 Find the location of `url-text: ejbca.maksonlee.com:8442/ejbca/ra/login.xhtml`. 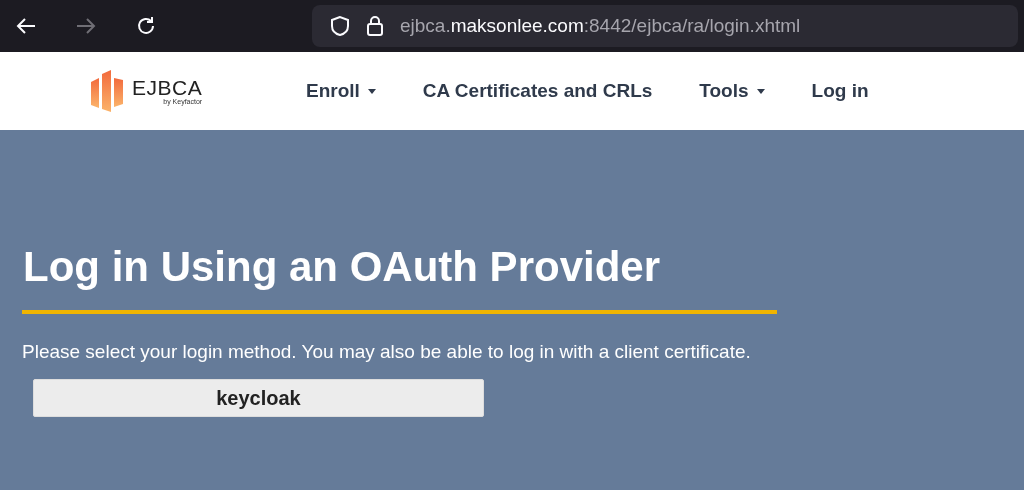

url-text: ejbca.maksonlee.com:8442/ejbca/ra/login.xhtml is located at coordinates (600, 25).